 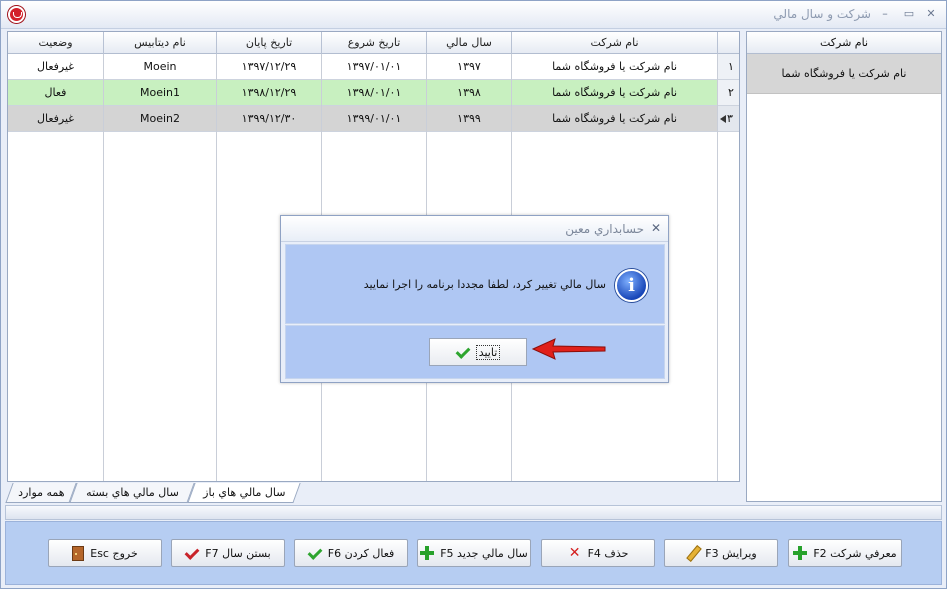 What do you see at coordinates (361, 553) in the screenshot?
I see `activate-label: فعال کردن F6` at bounding box center [361, 553].